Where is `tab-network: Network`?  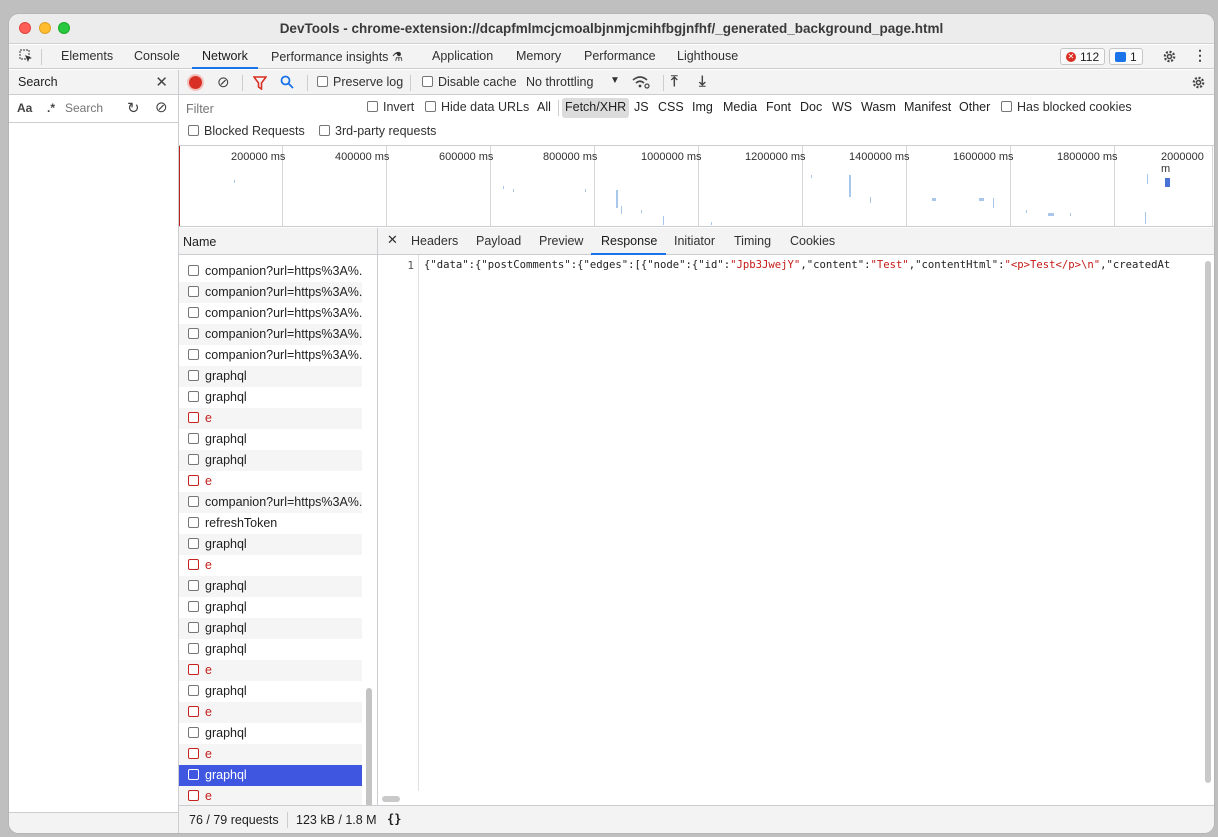
tab-network: Network is located at coordinates (225, 56).